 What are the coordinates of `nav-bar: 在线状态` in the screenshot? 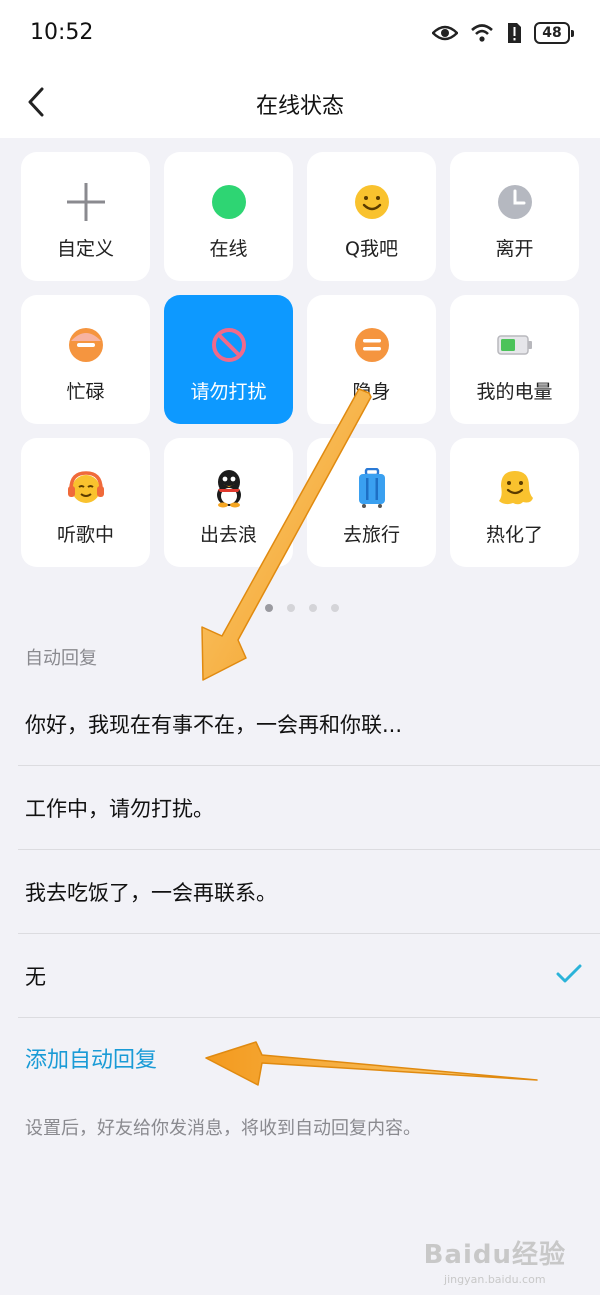 It's located at (300, 103).